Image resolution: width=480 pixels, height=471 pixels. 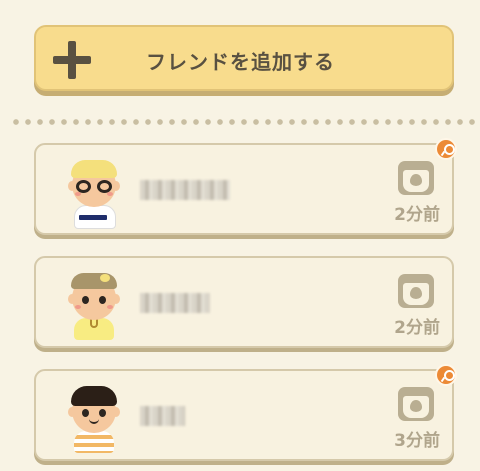 I want to click on add-friend-button: フレンドを追加する, so click(x=244, y=58).